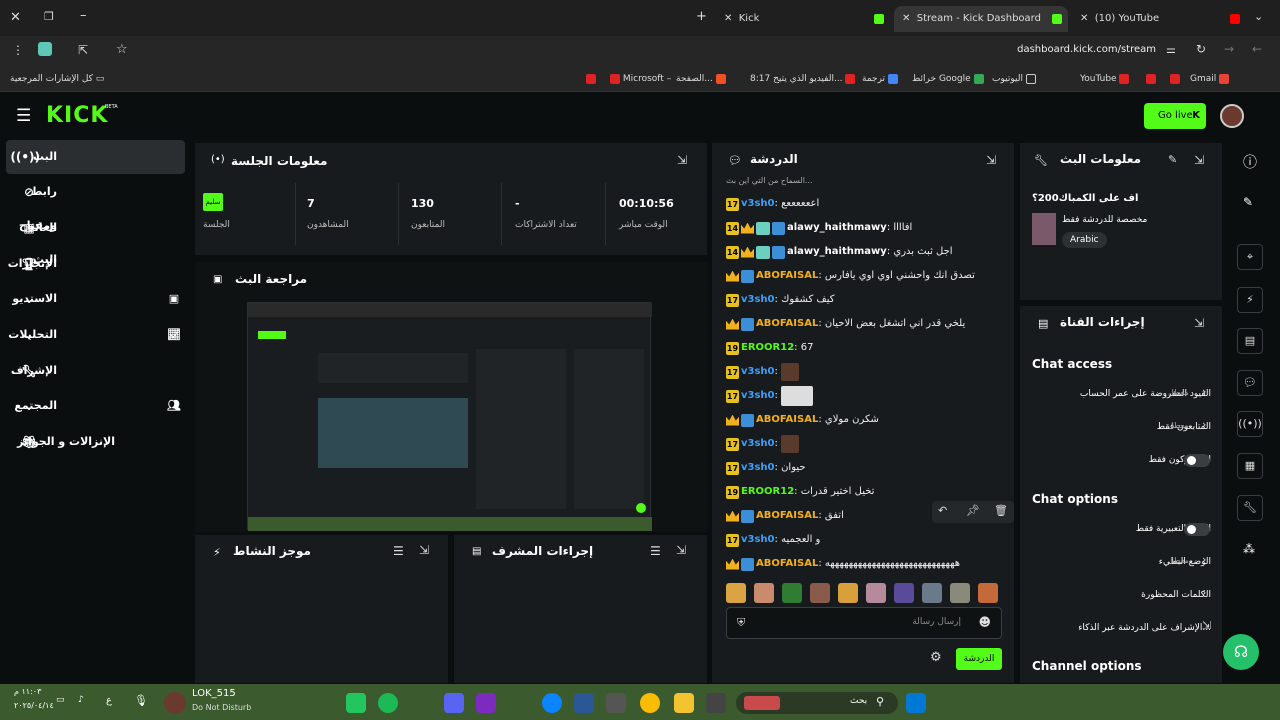 This screenshot has height=720, width=1280. What do you see at coordinates (864, 623) in the screenshot?
I see `chat-input: ⛨ إرسال رسالة ☻` at bounding box center [864, 623].